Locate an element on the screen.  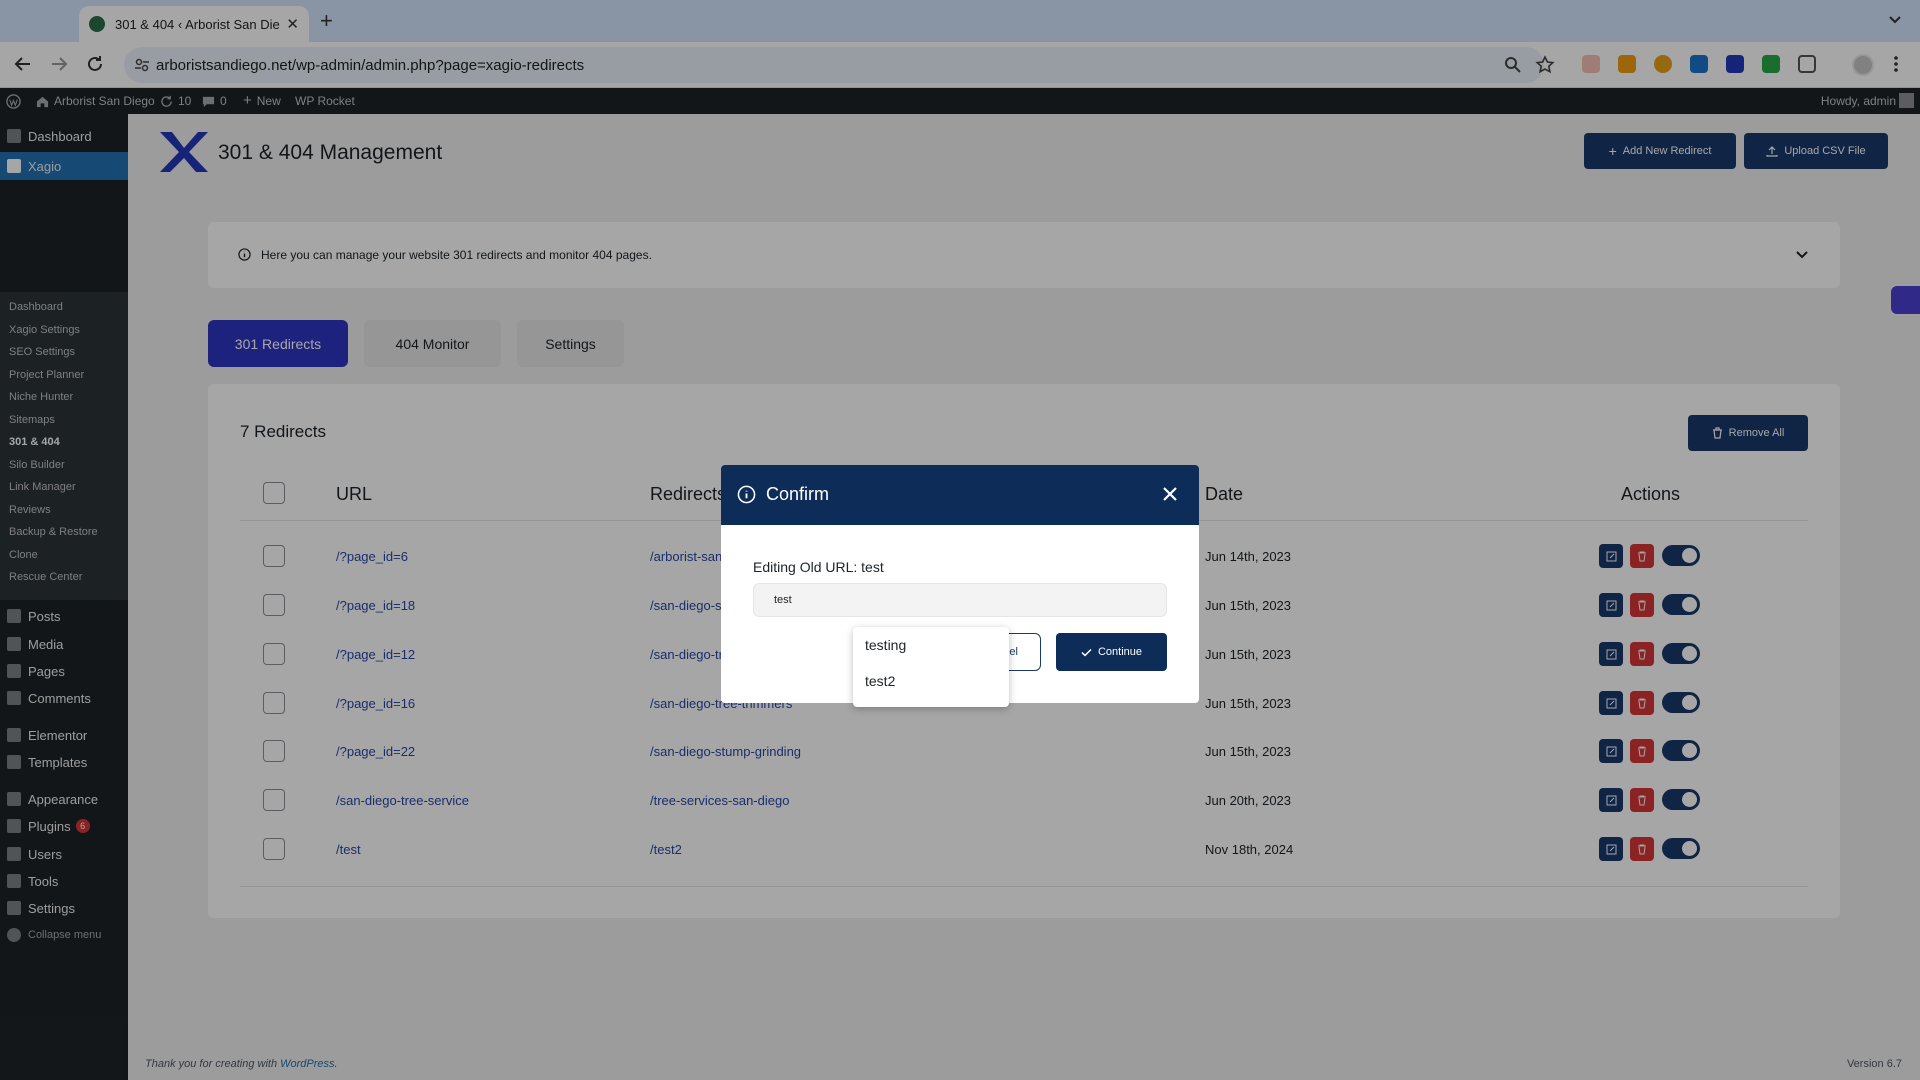
continue-button: Continue is located at coordinates (1111, 652).